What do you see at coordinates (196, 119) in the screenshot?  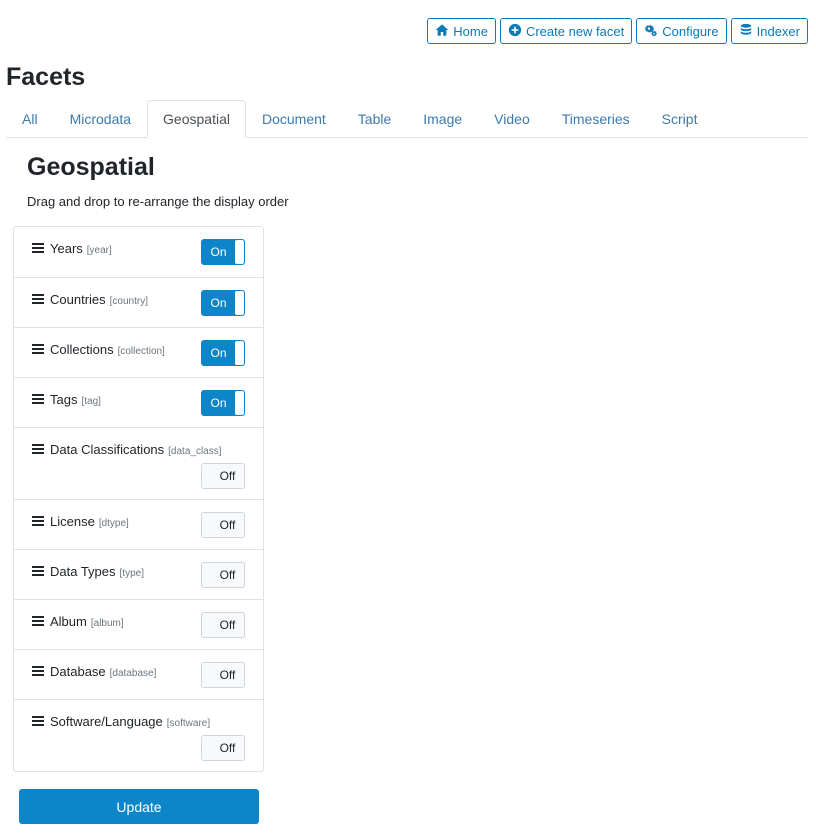 I see `tab-geospatial: Geospatial` at bounding box center [196, 119].